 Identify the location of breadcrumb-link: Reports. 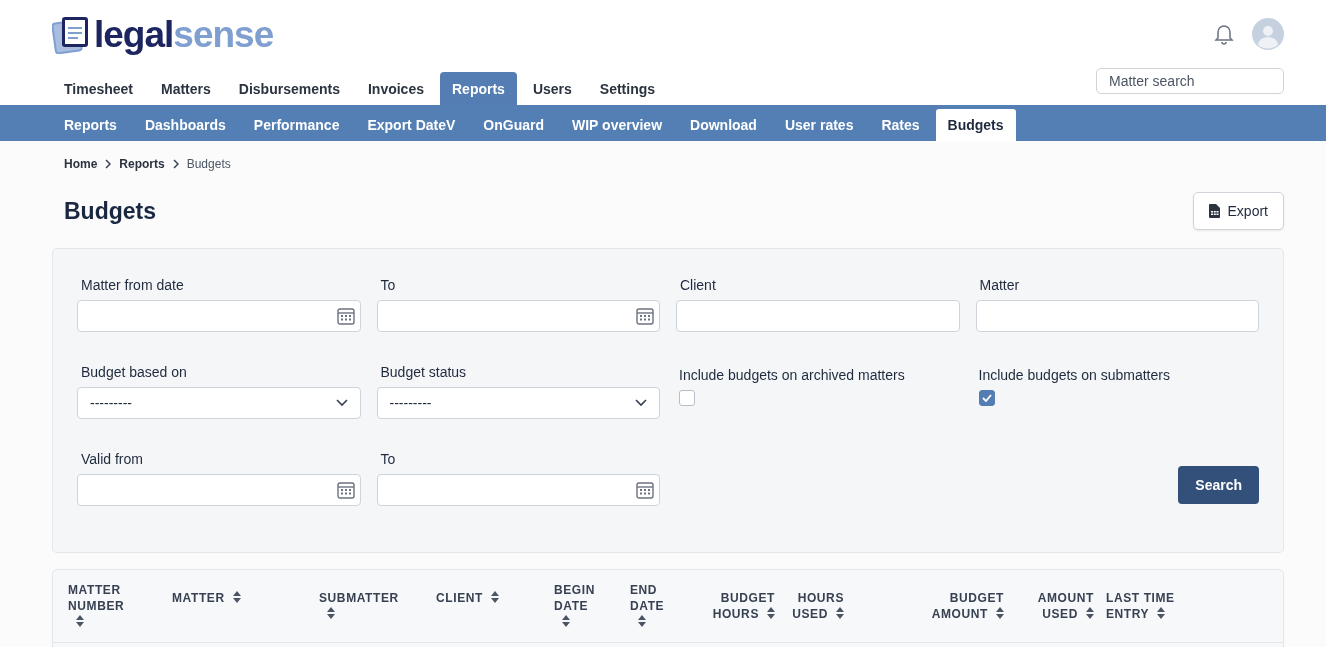
(142, 164).